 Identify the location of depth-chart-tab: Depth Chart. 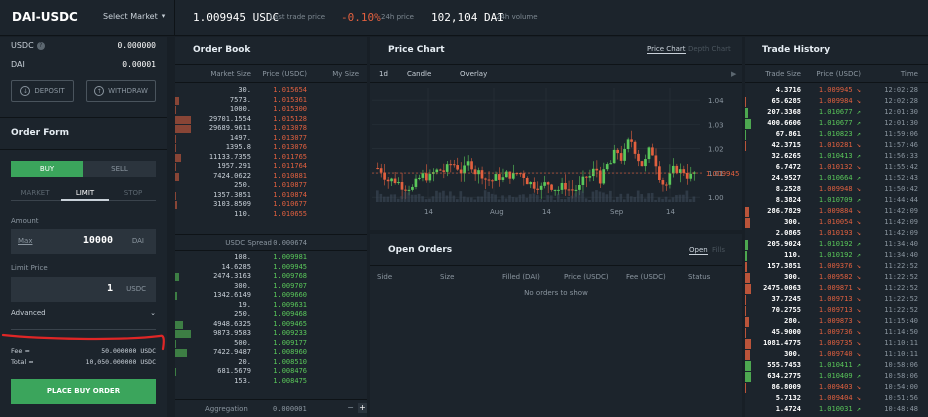
(709, 49).